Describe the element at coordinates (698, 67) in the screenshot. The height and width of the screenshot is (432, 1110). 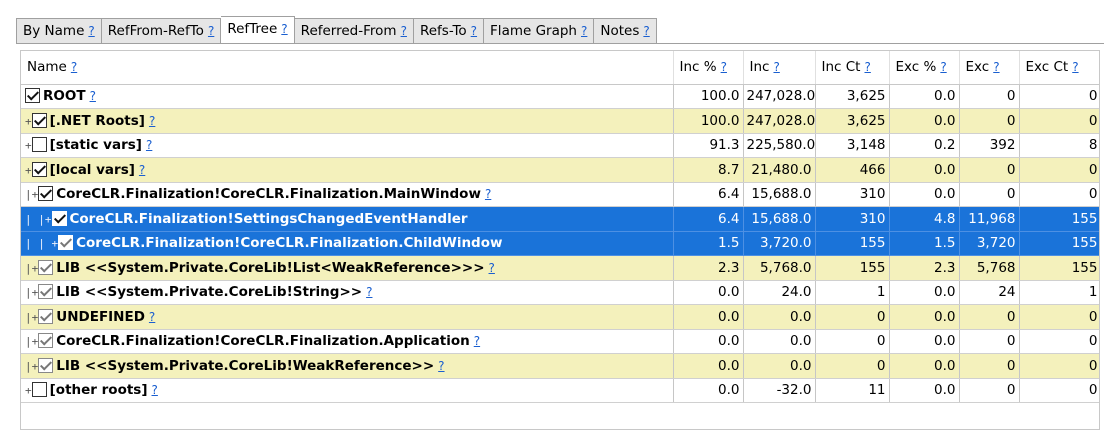
I see `column-header-label: Inc %` at that location.